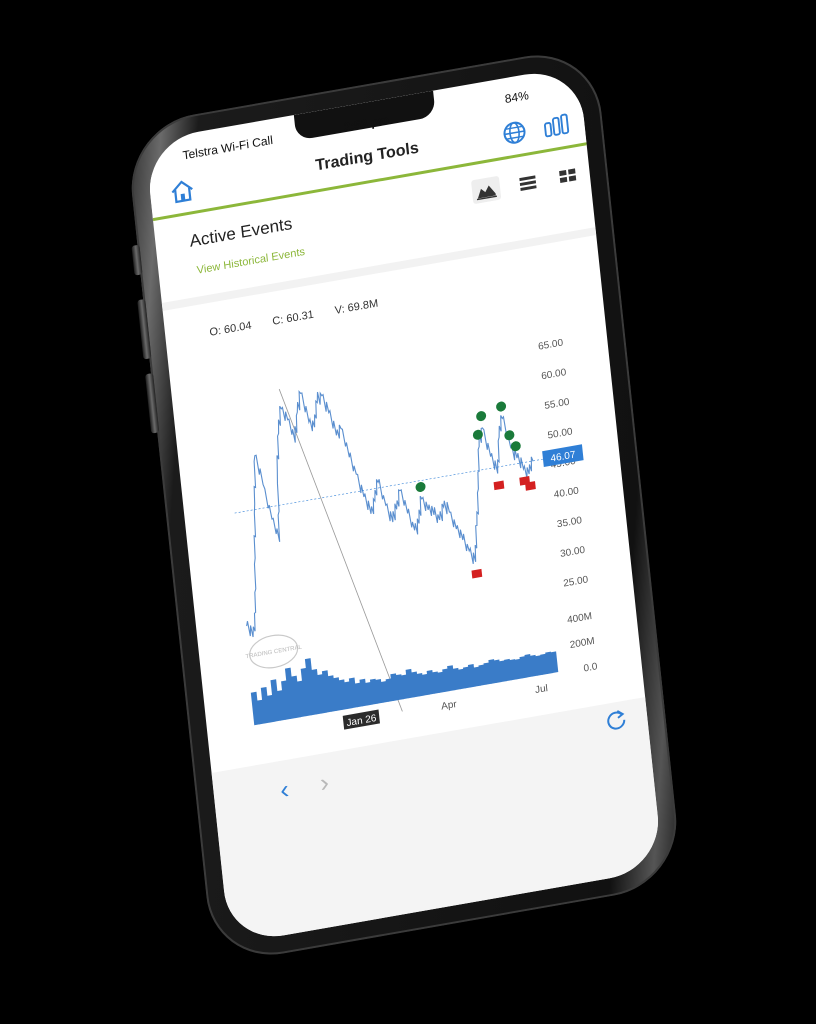 The width and height of the screenshot is (816, 1024). What do you see at coordinates (340, 550) in the screenshot?
I see `crosshair-line` at bounding box center [340, 550].